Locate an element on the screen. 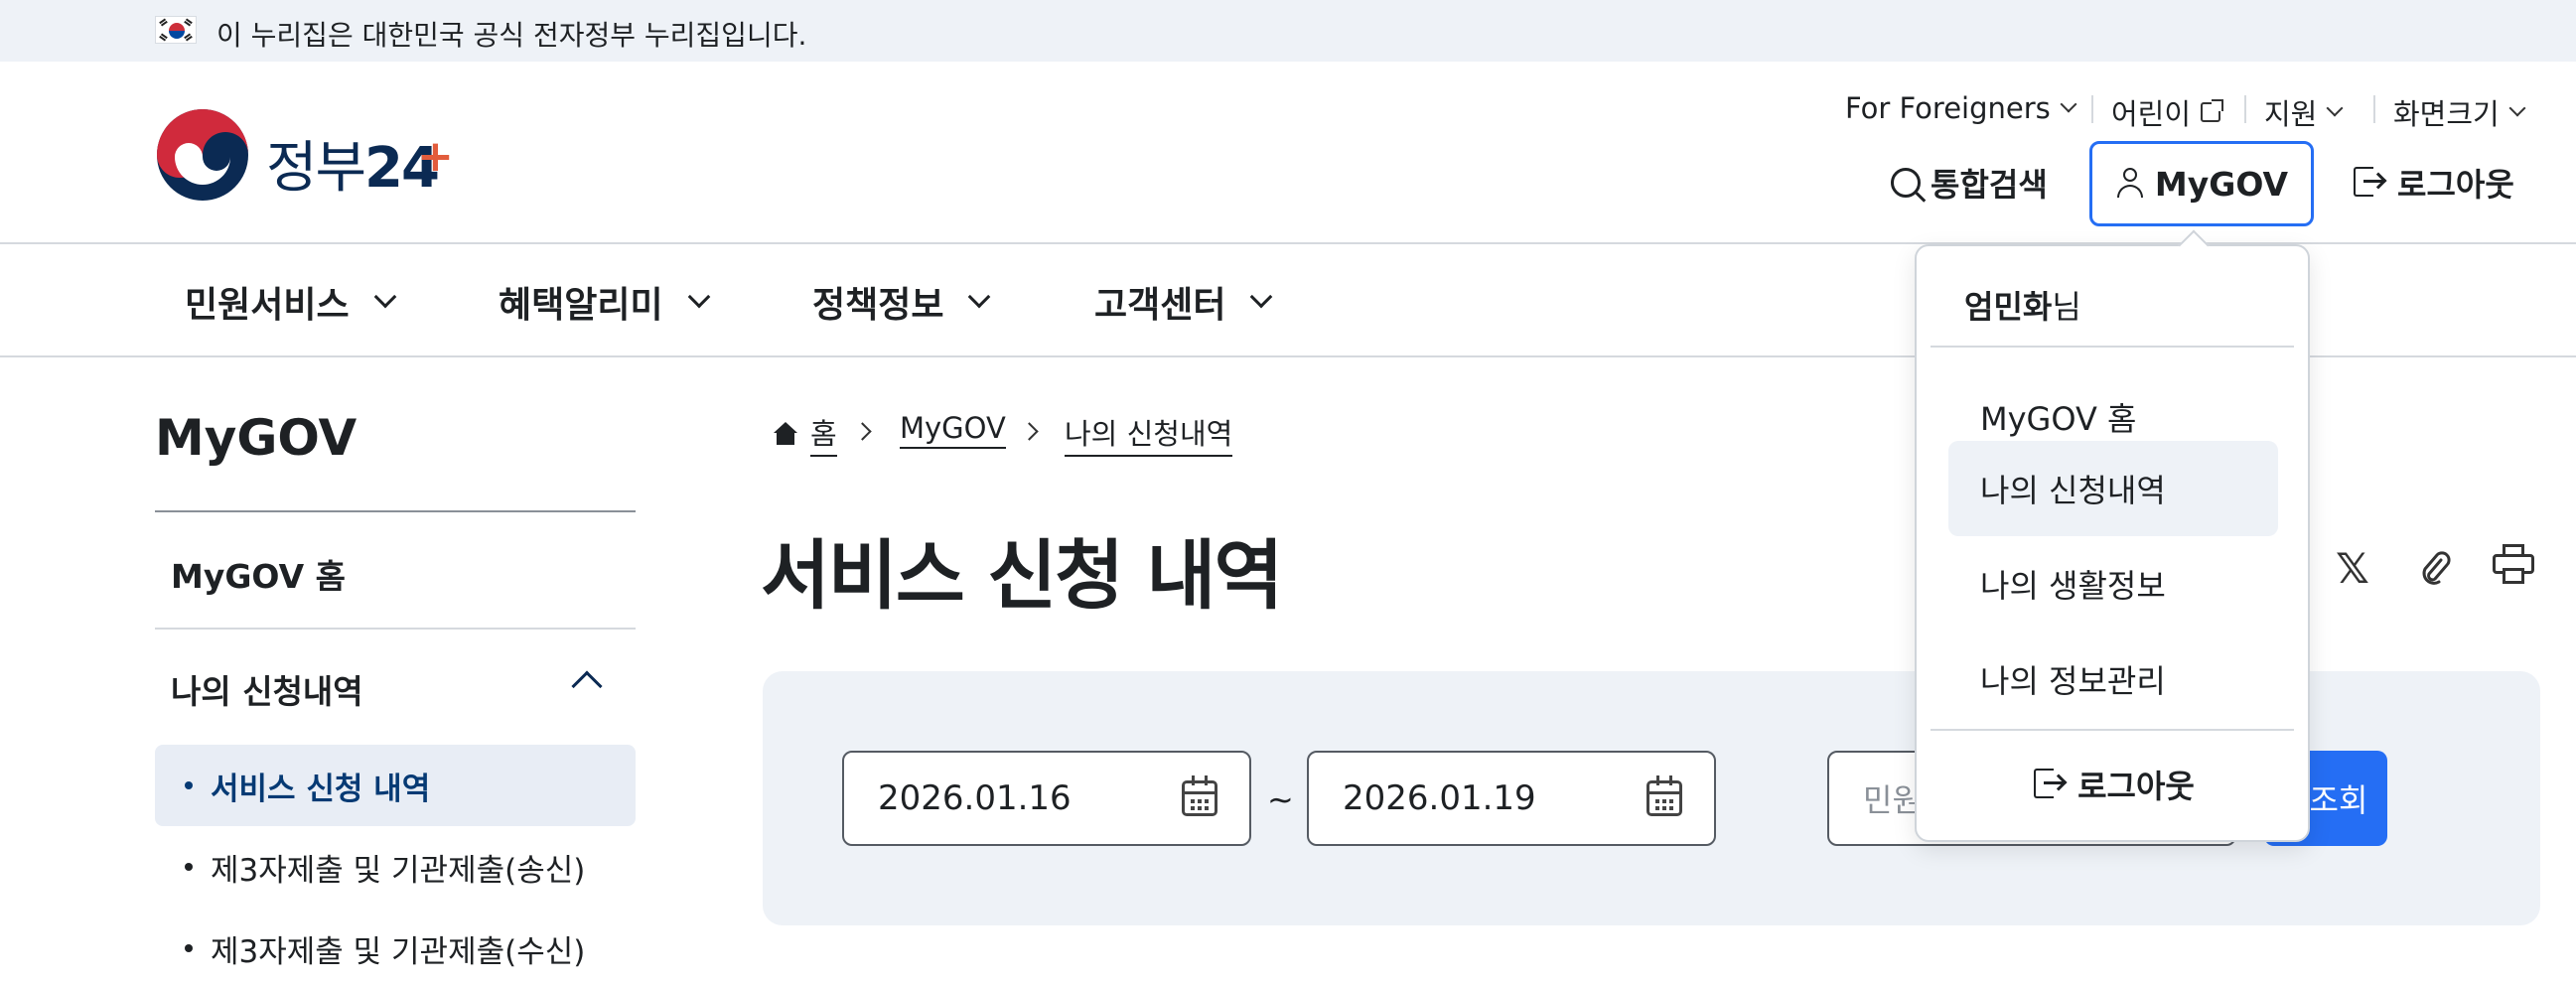  gov-banner: 이 누리집은 대한민국 공식 전자정부 누리집입니다. is located at coordinates (1288, 31).